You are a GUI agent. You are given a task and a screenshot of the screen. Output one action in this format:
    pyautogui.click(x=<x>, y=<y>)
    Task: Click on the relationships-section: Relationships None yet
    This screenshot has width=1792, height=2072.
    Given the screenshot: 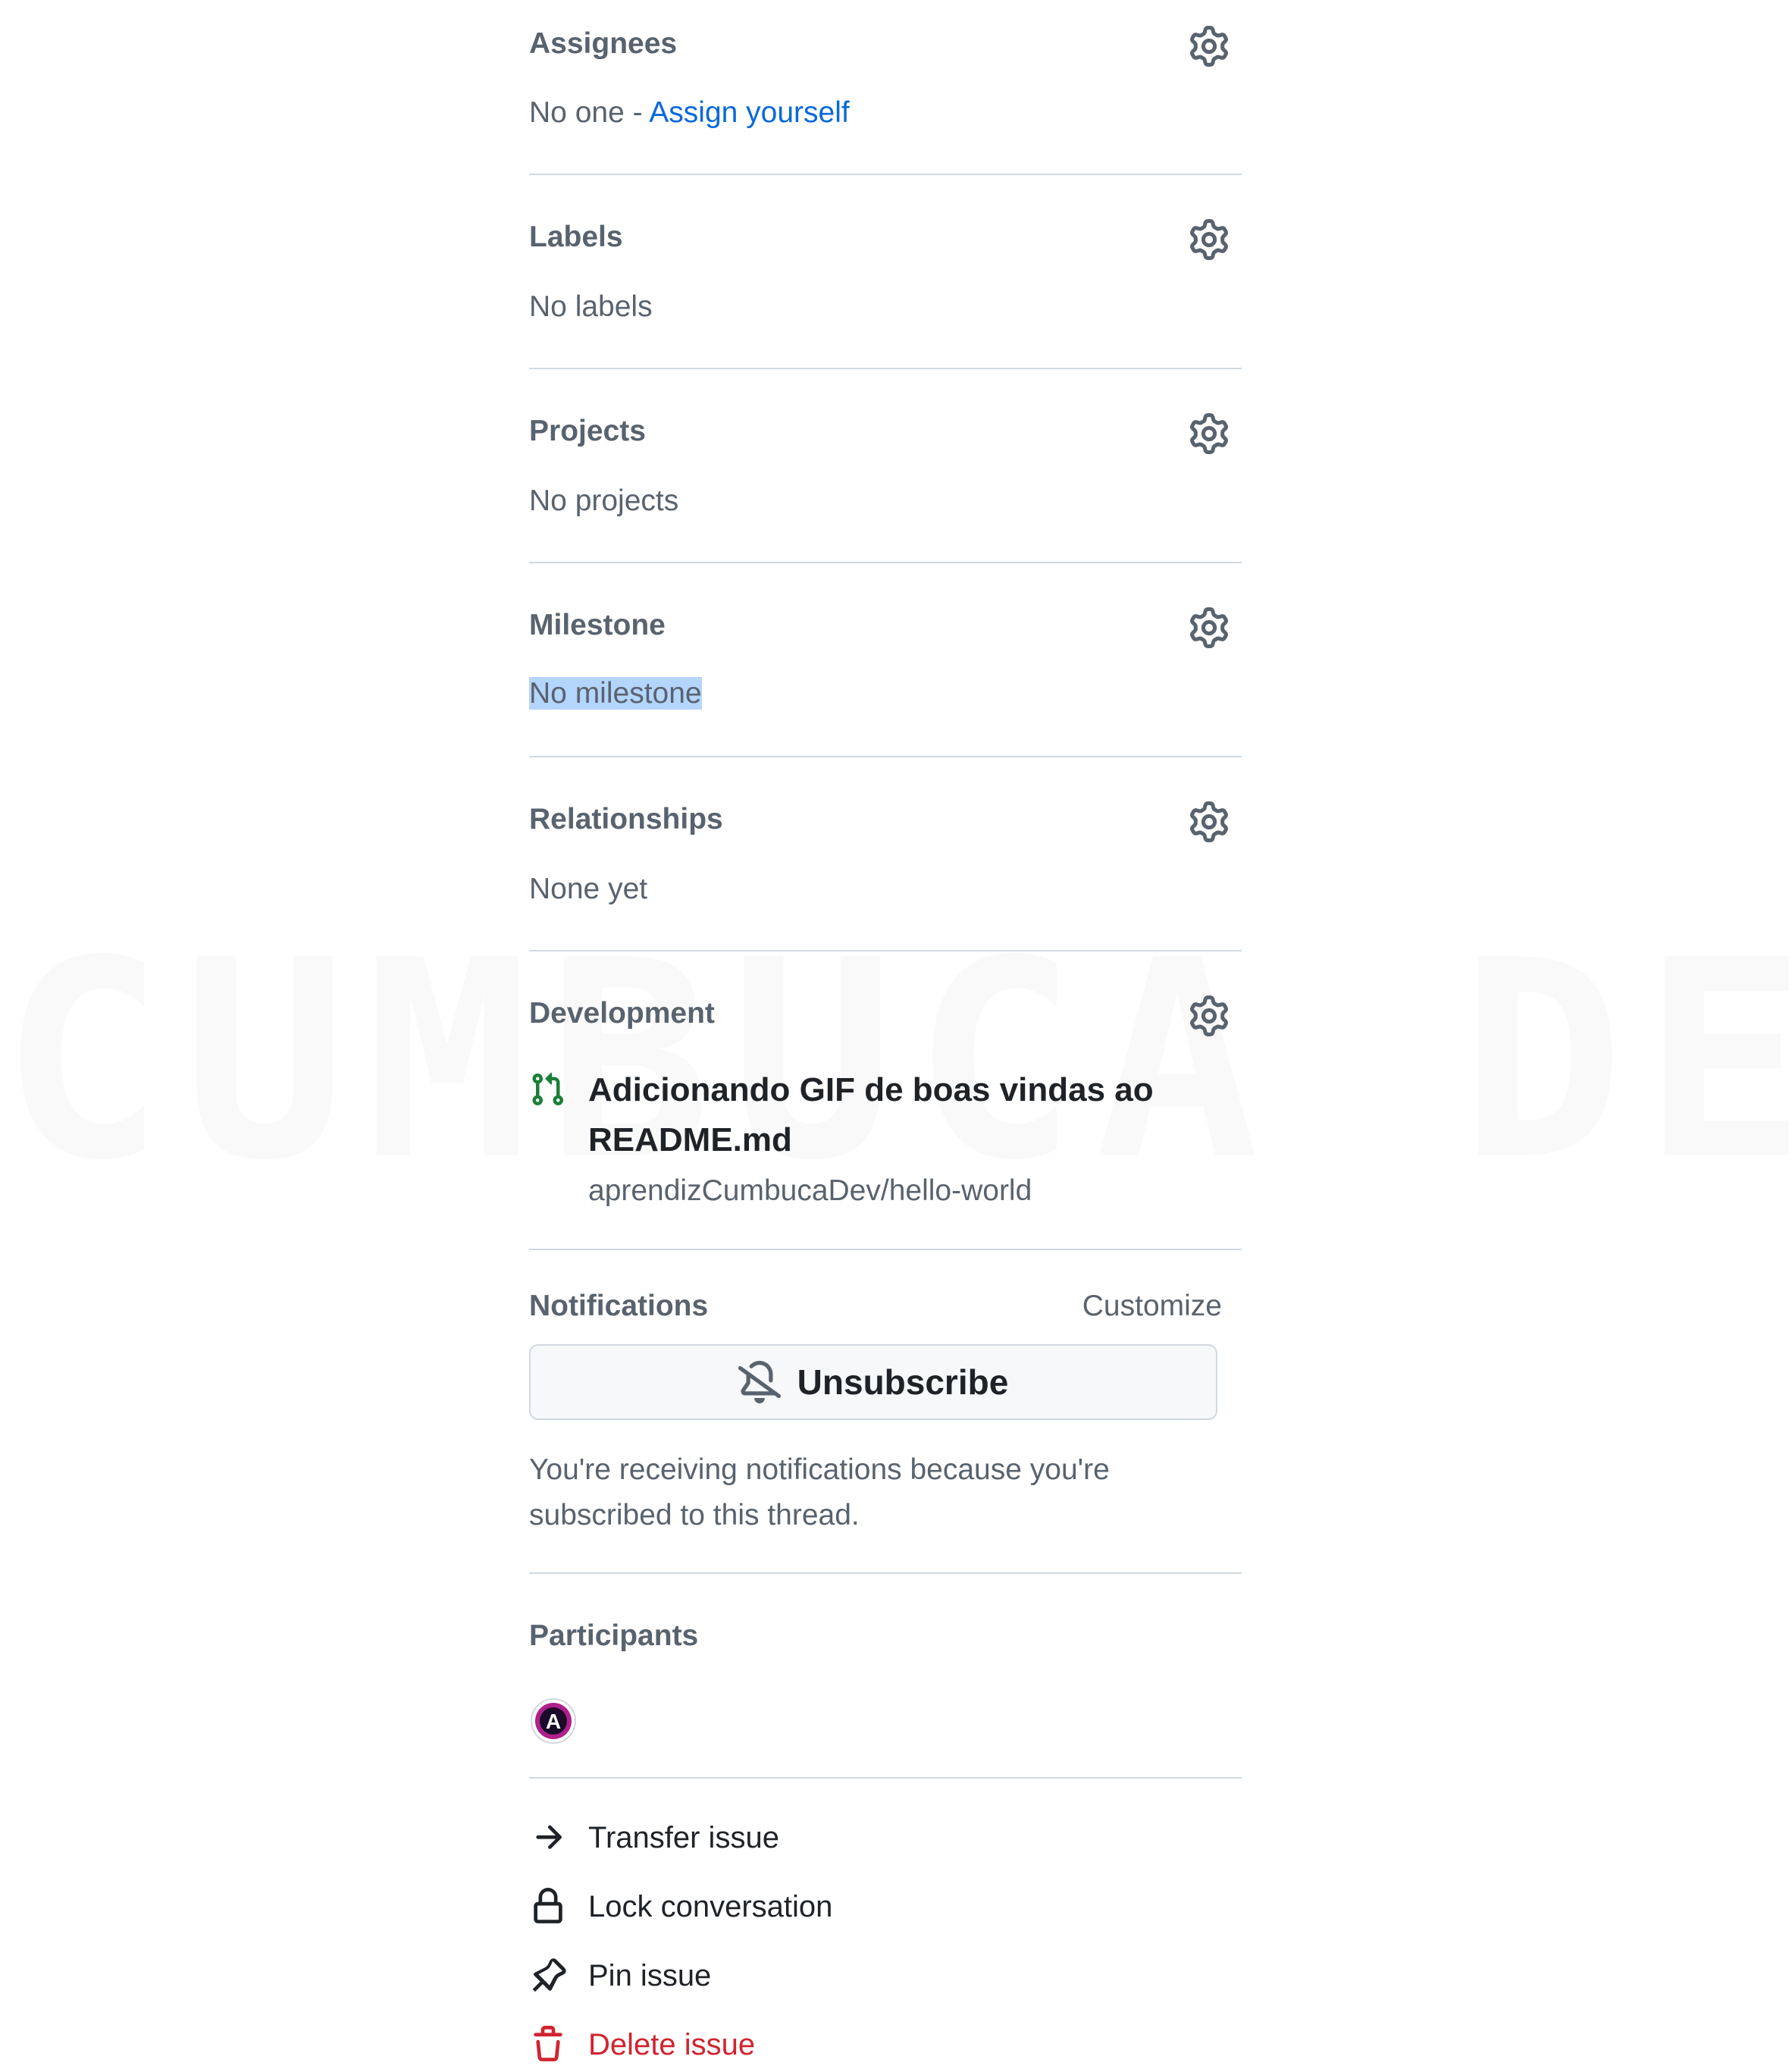 What is the action you would take?
    pyautogui.click(x=885, y=854)
    